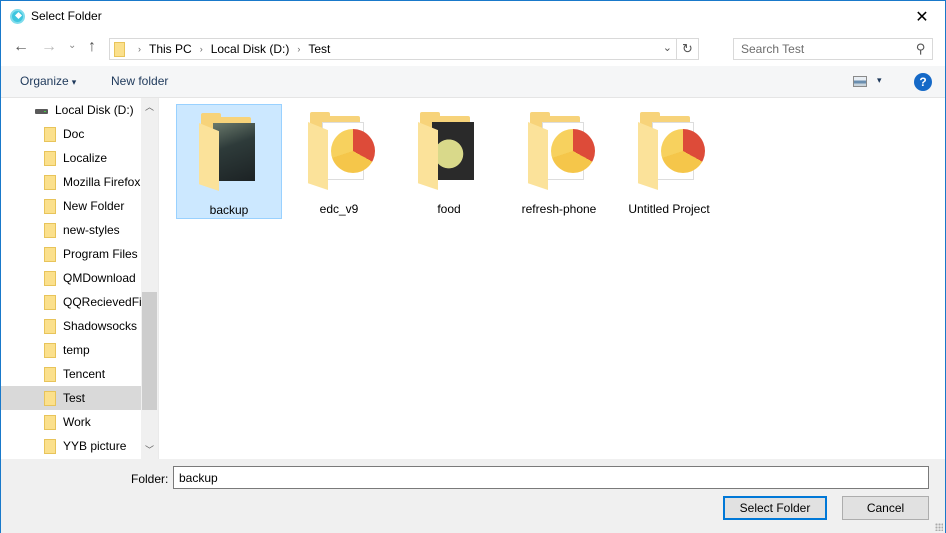 This screenshot has width=946, height=533. What do you see at coordinates (149, 278) in the screenshot?
I see `vertical-scrollbar: ︿ ﹀` at bounding box center [149, 278].